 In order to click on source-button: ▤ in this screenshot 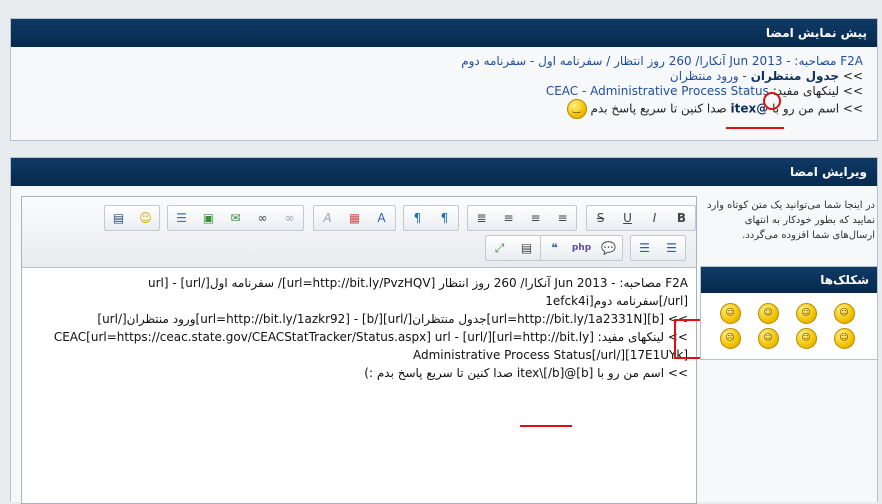, I will do `click(526, 248)`.